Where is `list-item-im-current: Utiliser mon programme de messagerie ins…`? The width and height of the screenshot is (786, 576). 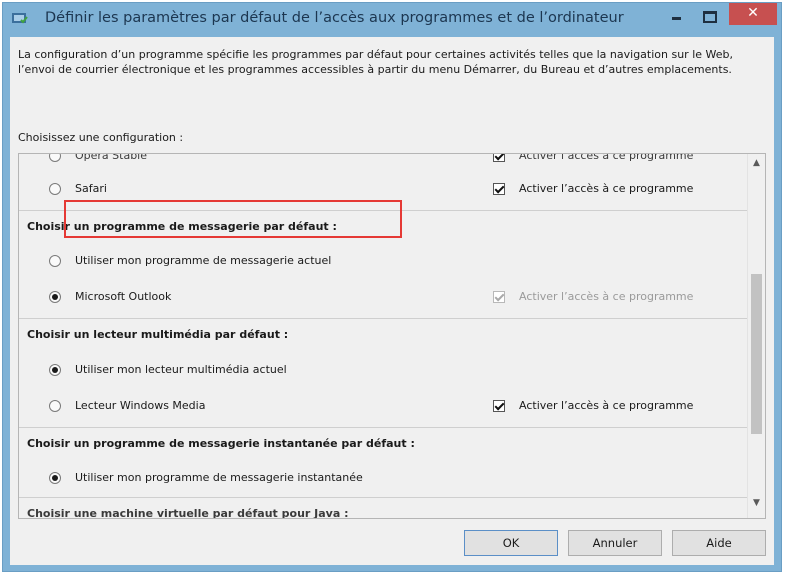
list-item-im-current: Utiliser mon programme de messagerie ins… is located at coordinates (384, 479).